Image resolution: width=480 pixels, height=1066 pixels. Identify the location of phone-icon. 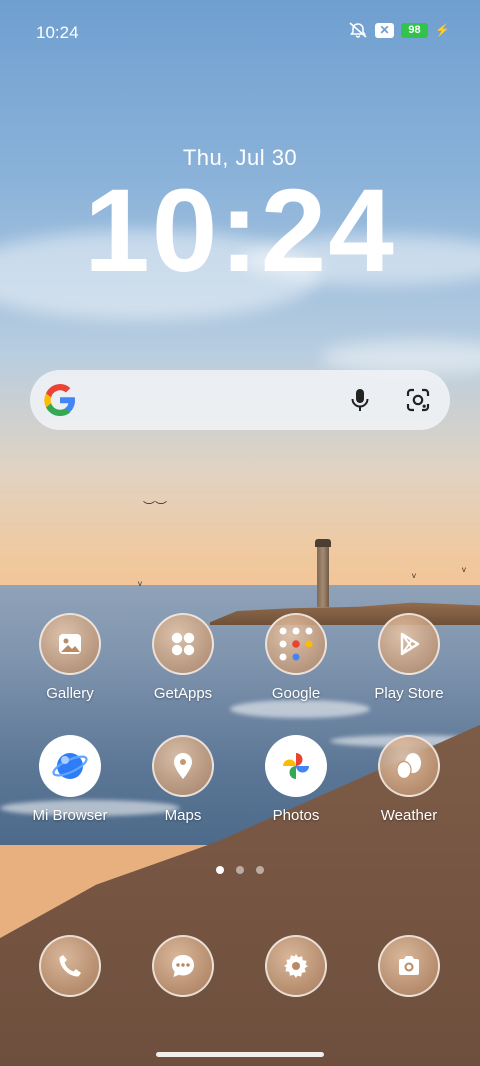
(70, 966).